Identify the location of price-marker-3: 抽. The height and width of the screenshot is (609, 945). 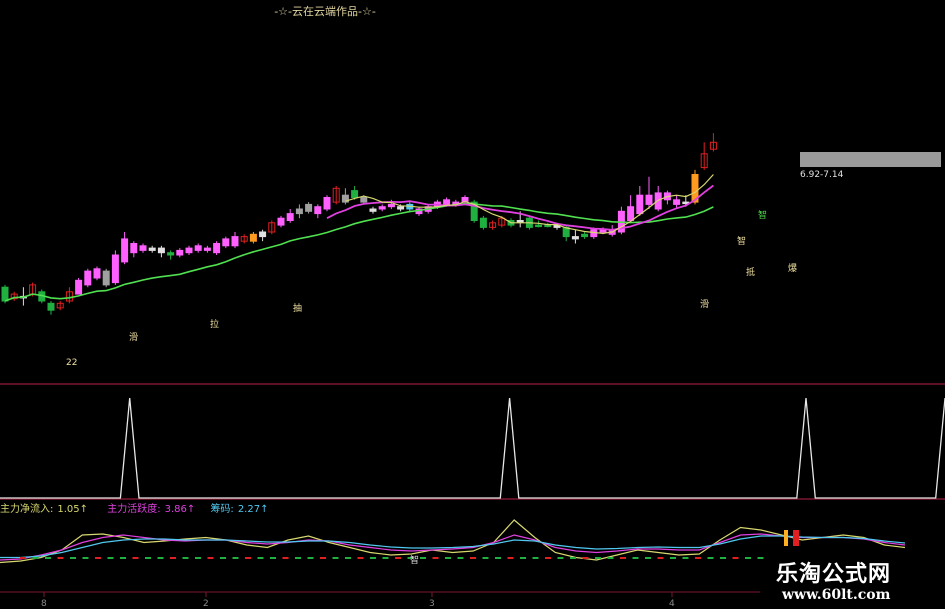
(297, 308).